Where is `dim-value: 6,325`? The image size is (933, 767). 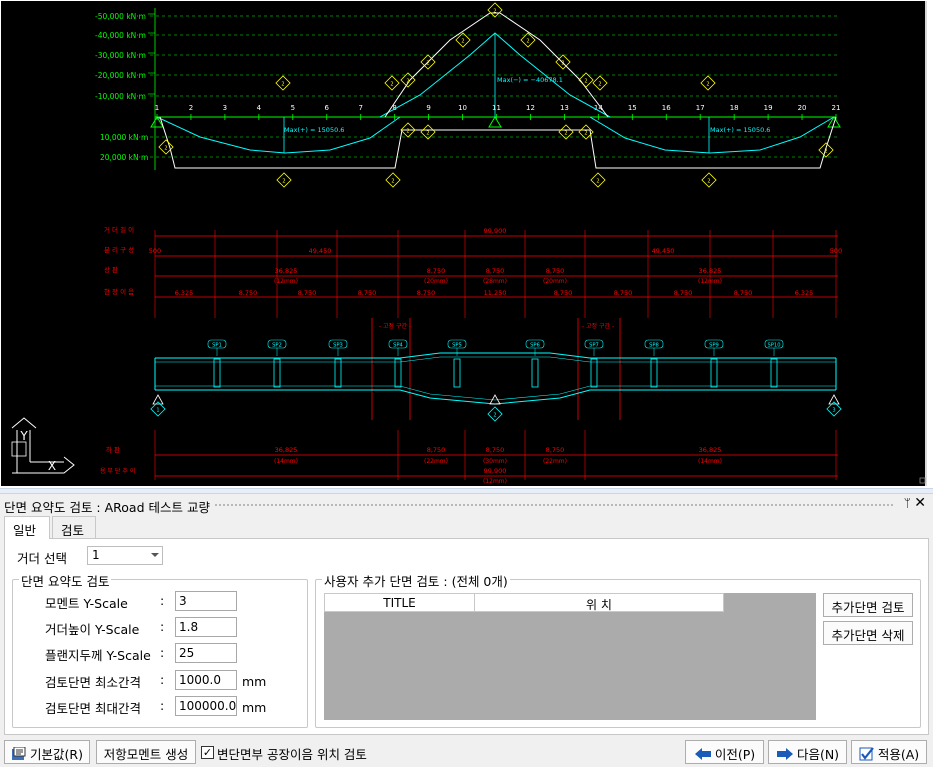 dim-value: 6,325 is located at coordinates (184, 293).